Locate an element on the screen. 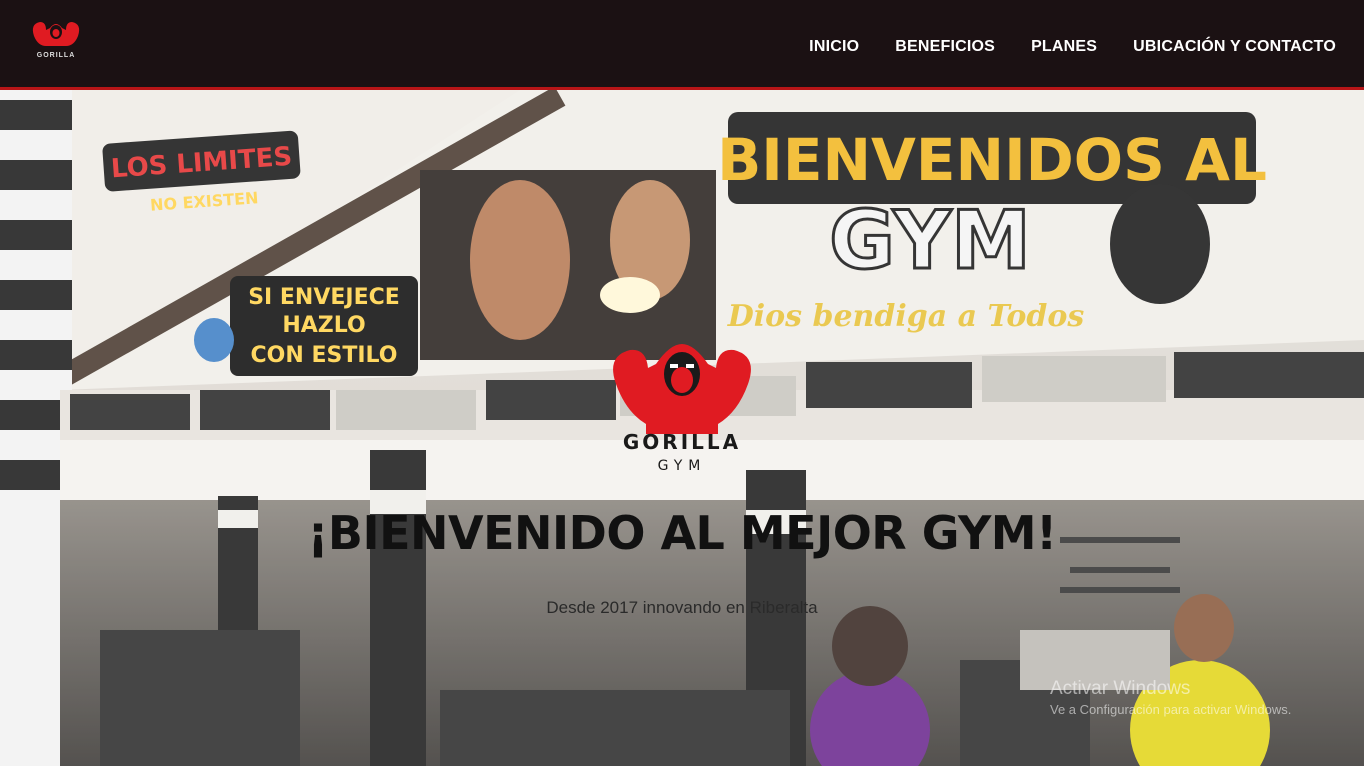 This screenshot has width=1364, height=766. hero-brand-sub: GYM is located at coordinates (682, 466).